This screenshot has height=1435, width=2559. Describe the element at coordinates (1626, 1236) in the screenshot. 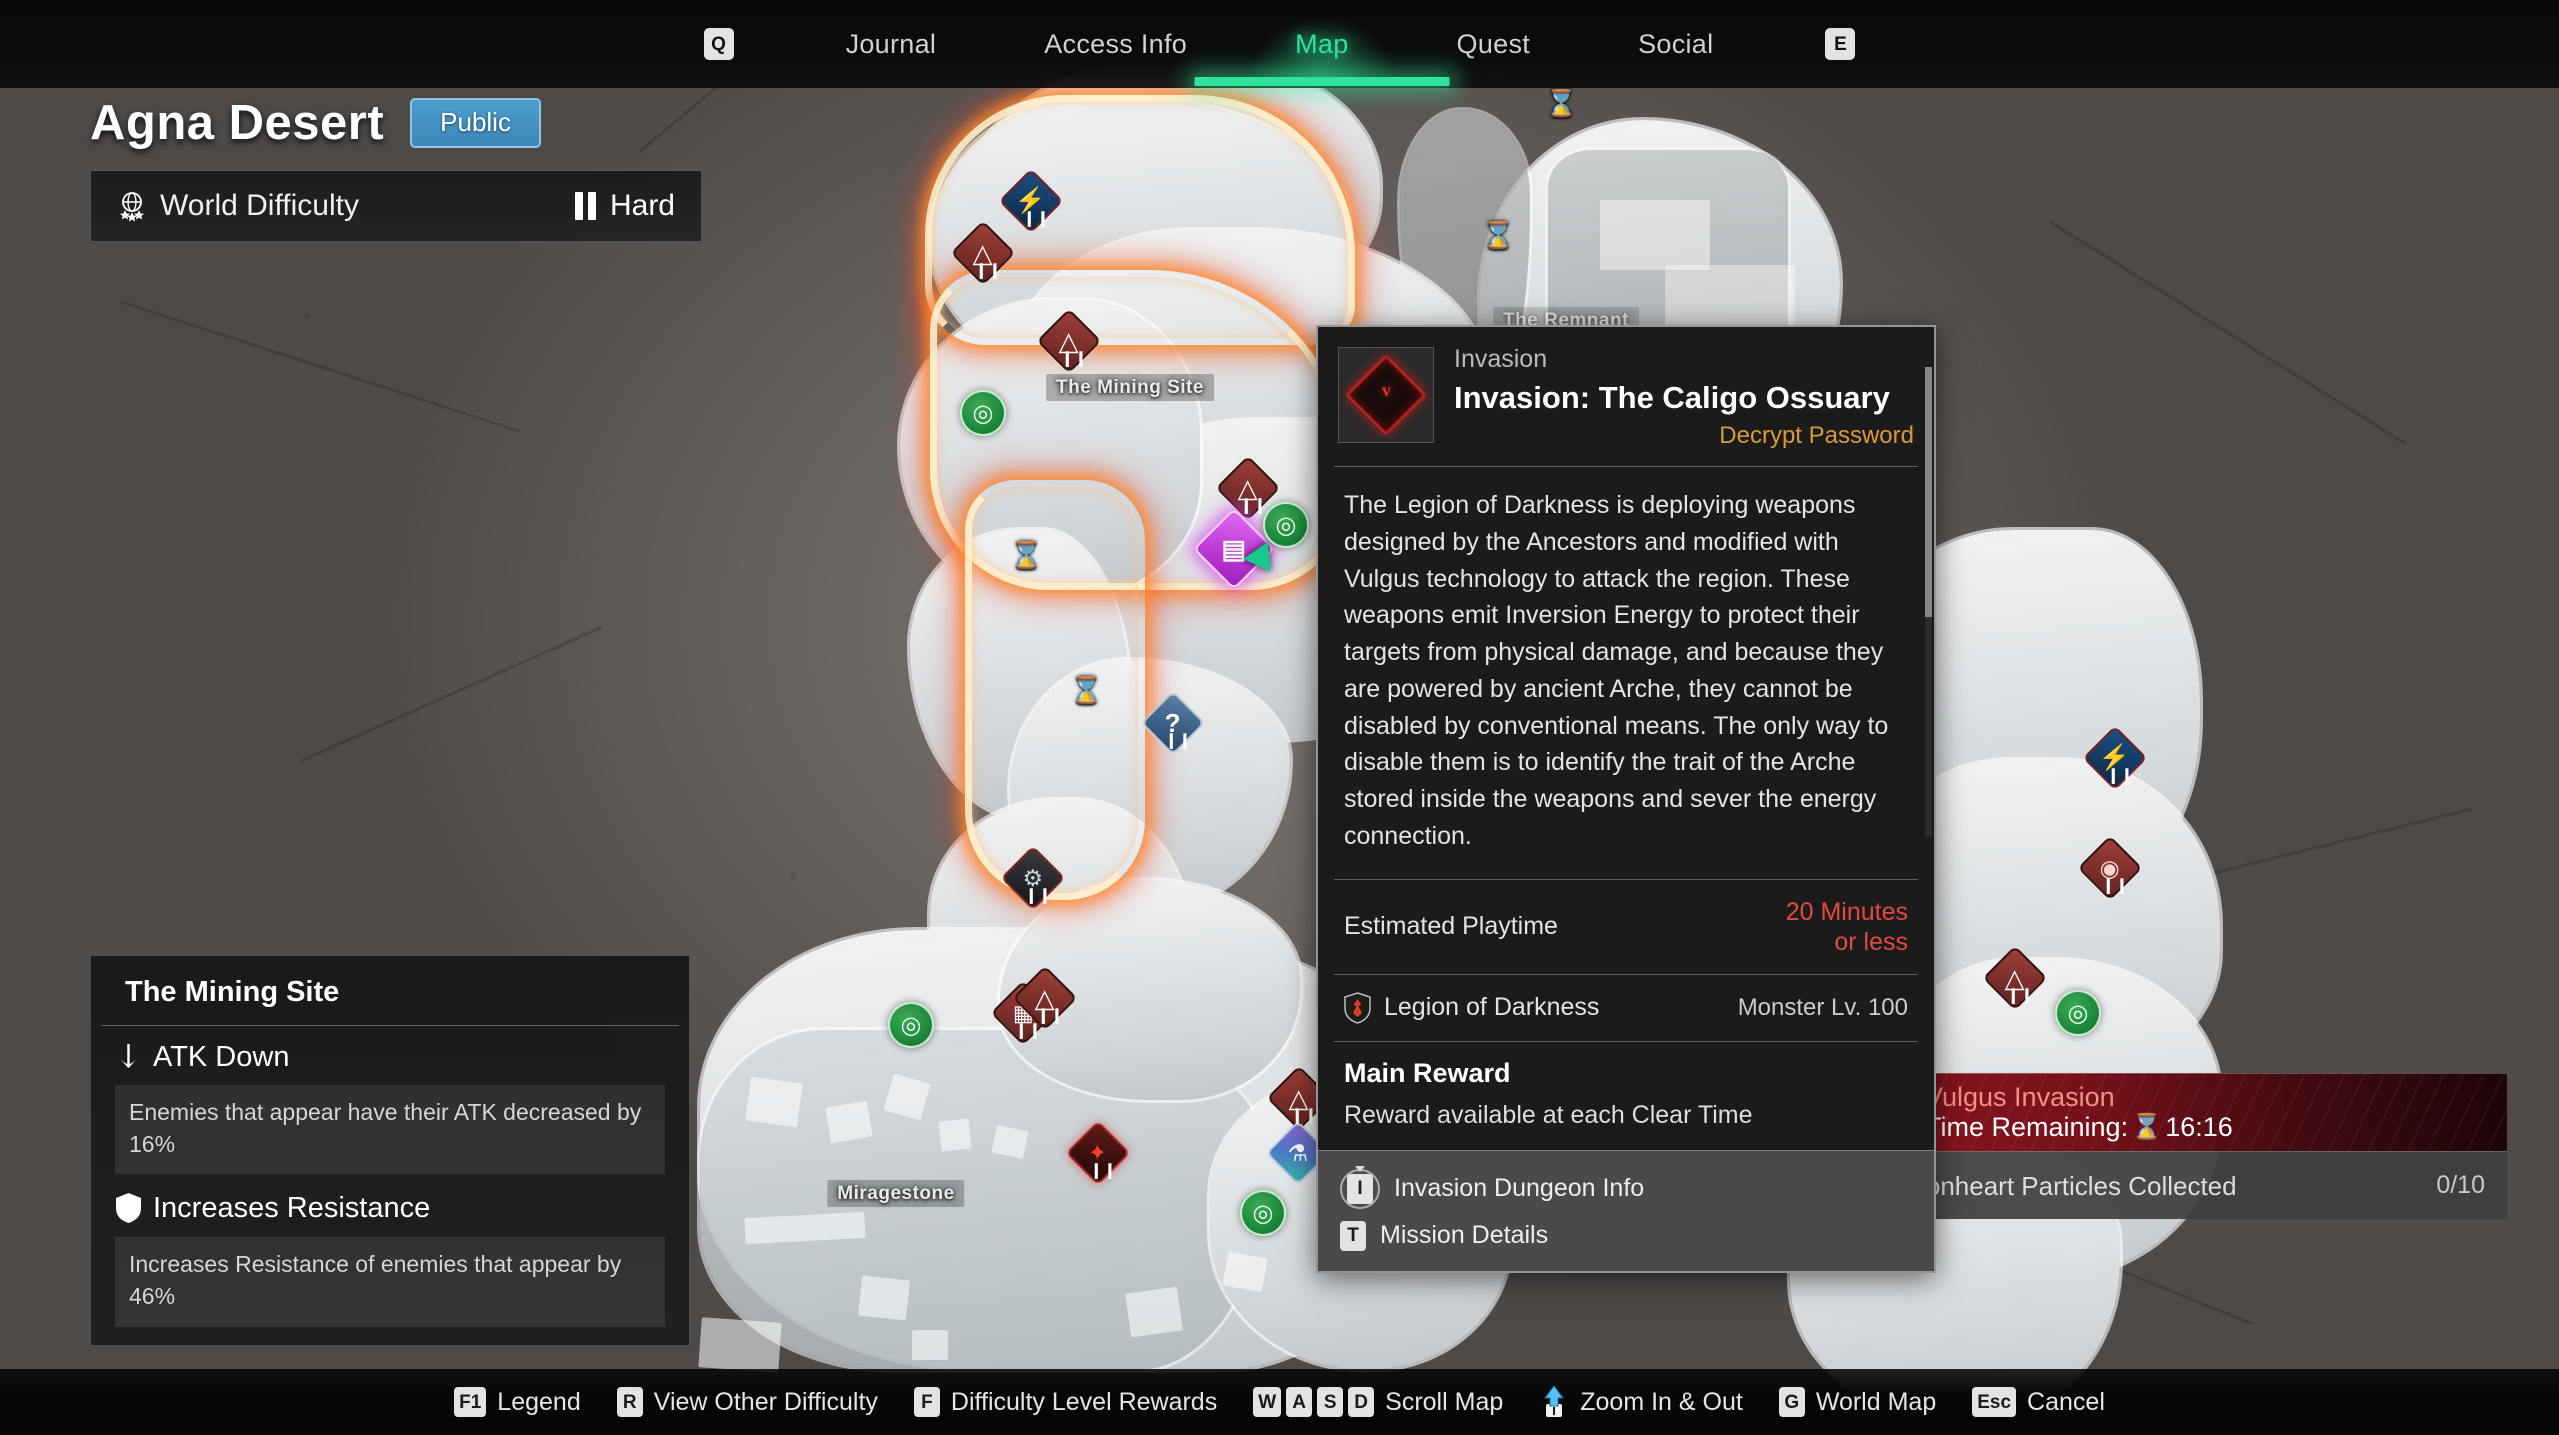

I see `action-mission-details: T Mission Details` at that location.